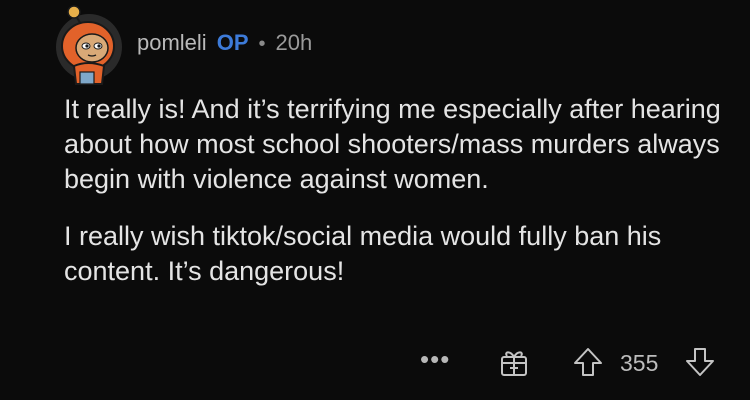  Describe the element at coordinates (232, 42) in the screenshot. I see `op-badge: OP` at that location.